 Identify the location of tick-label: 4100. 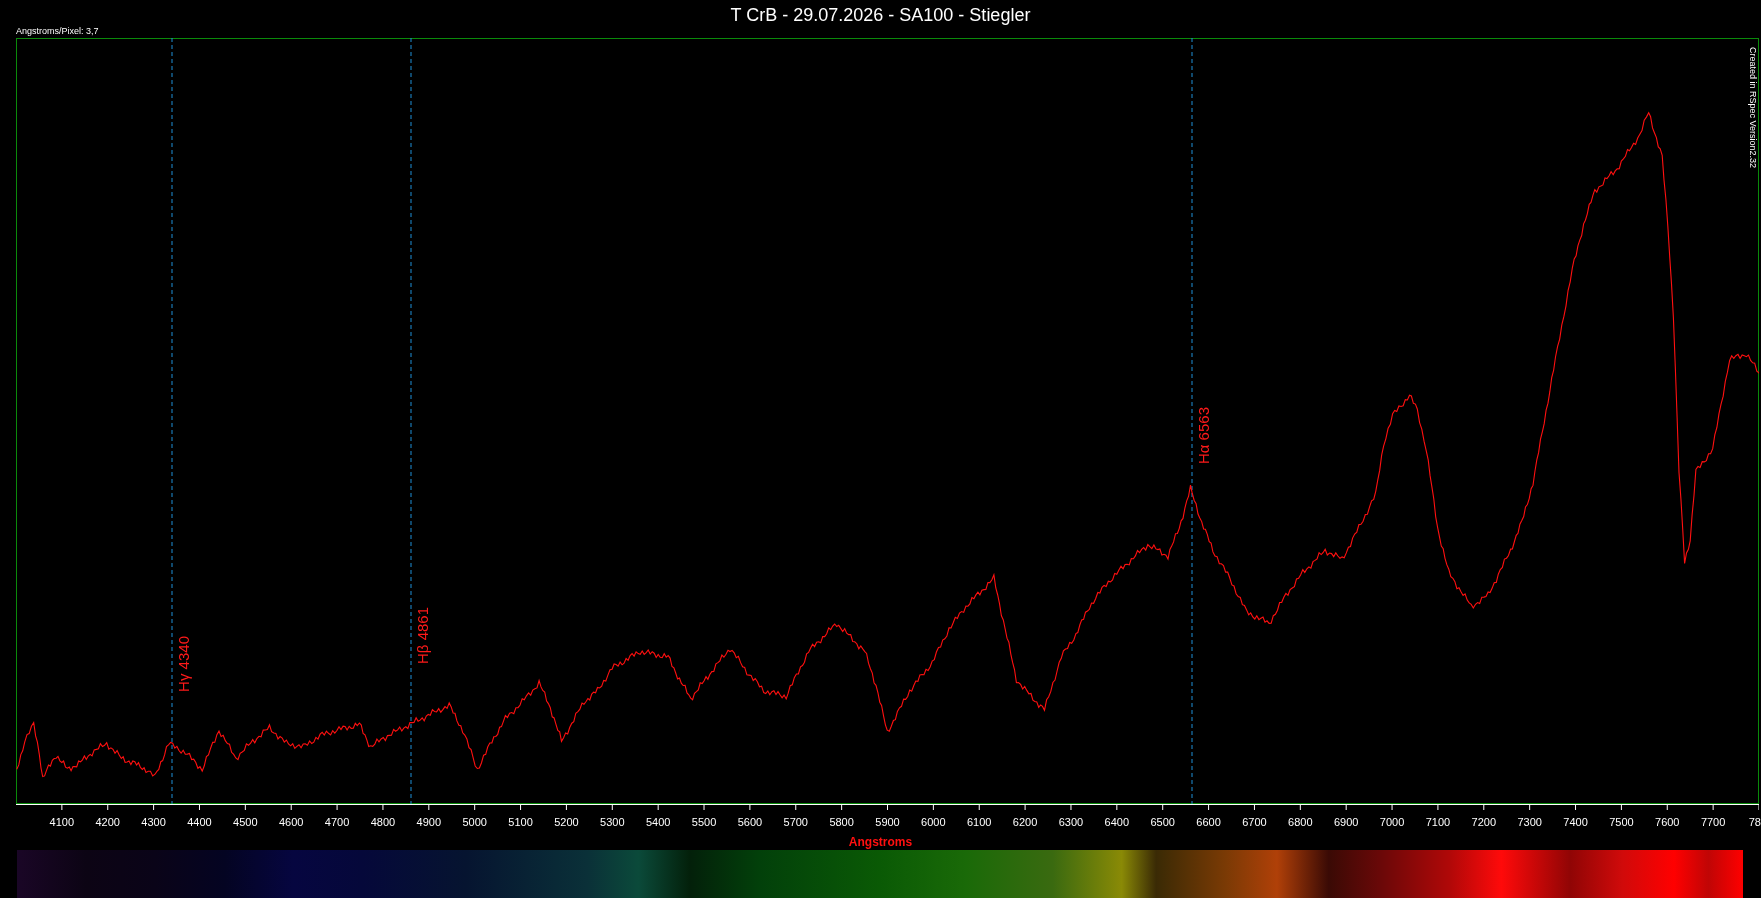
(62, 822).